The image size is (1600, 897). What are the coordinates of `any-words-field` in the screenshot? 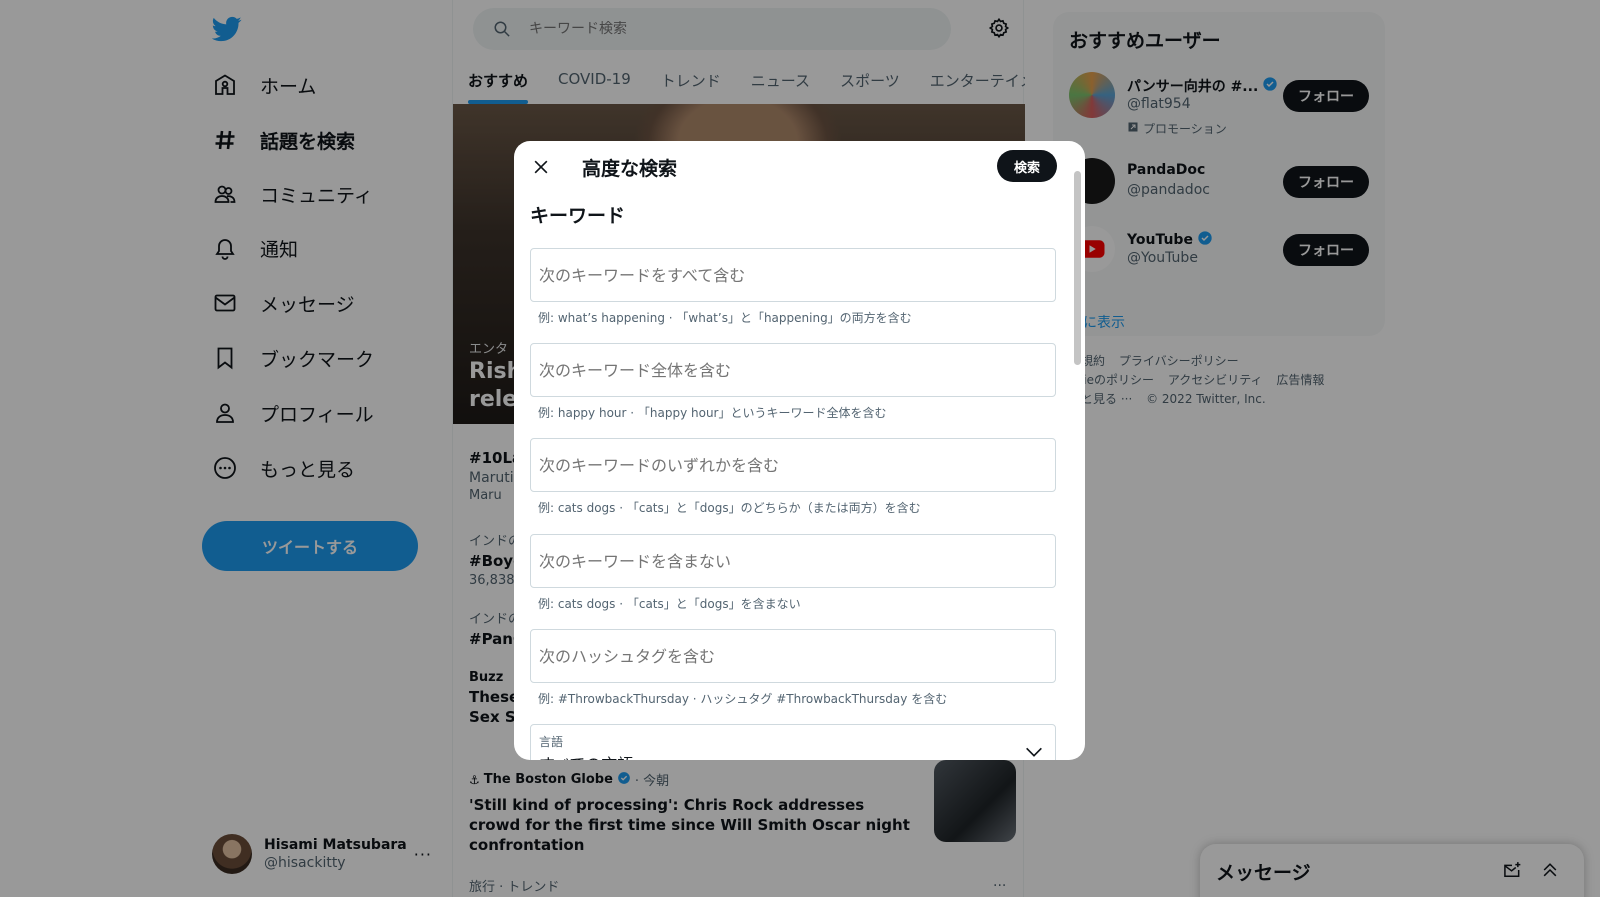 It's located at (793, 465).